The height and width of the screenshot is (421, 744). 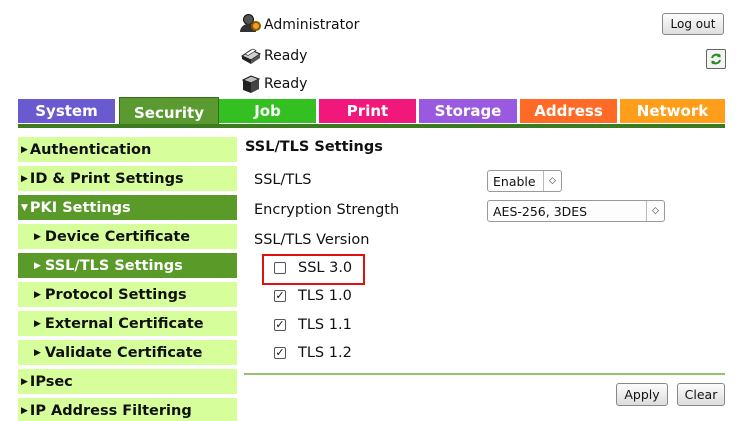 I want to click on scanner-status-text: Ready, so click(x=286, y=84).